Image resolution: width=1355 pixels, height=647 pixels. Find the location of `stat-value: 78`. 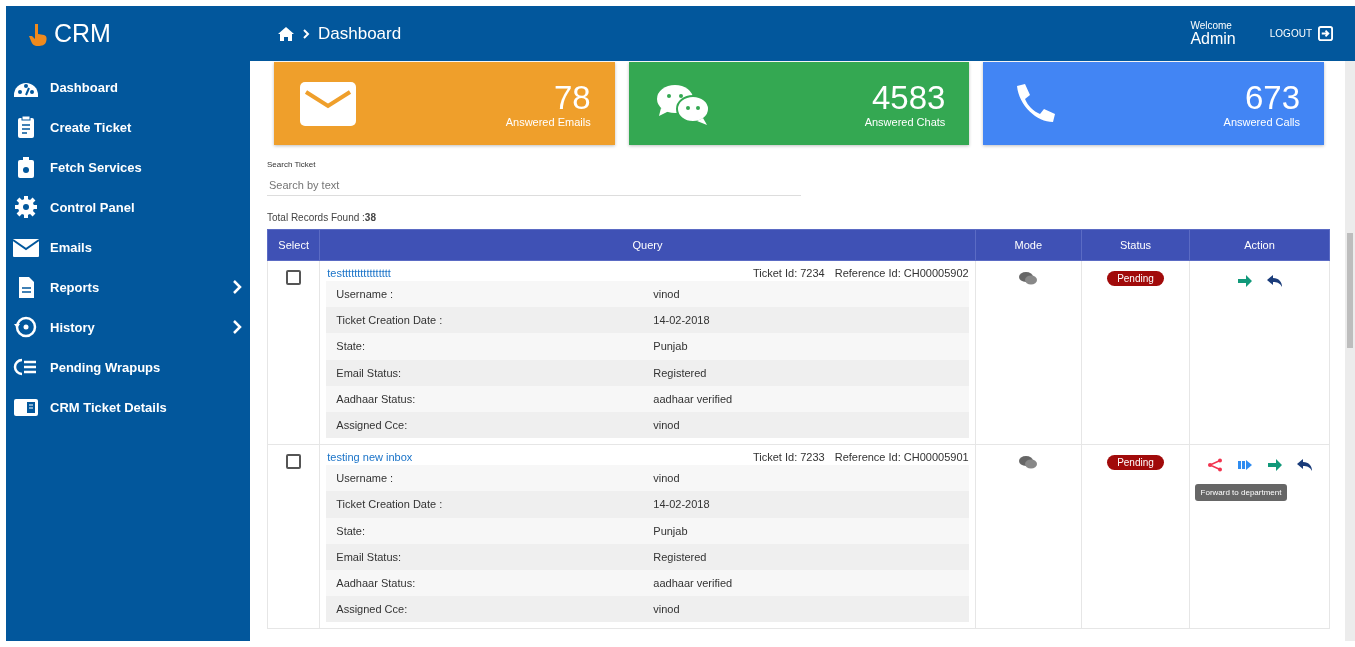

stat-value: 78 is located at coordinates (572, 97).